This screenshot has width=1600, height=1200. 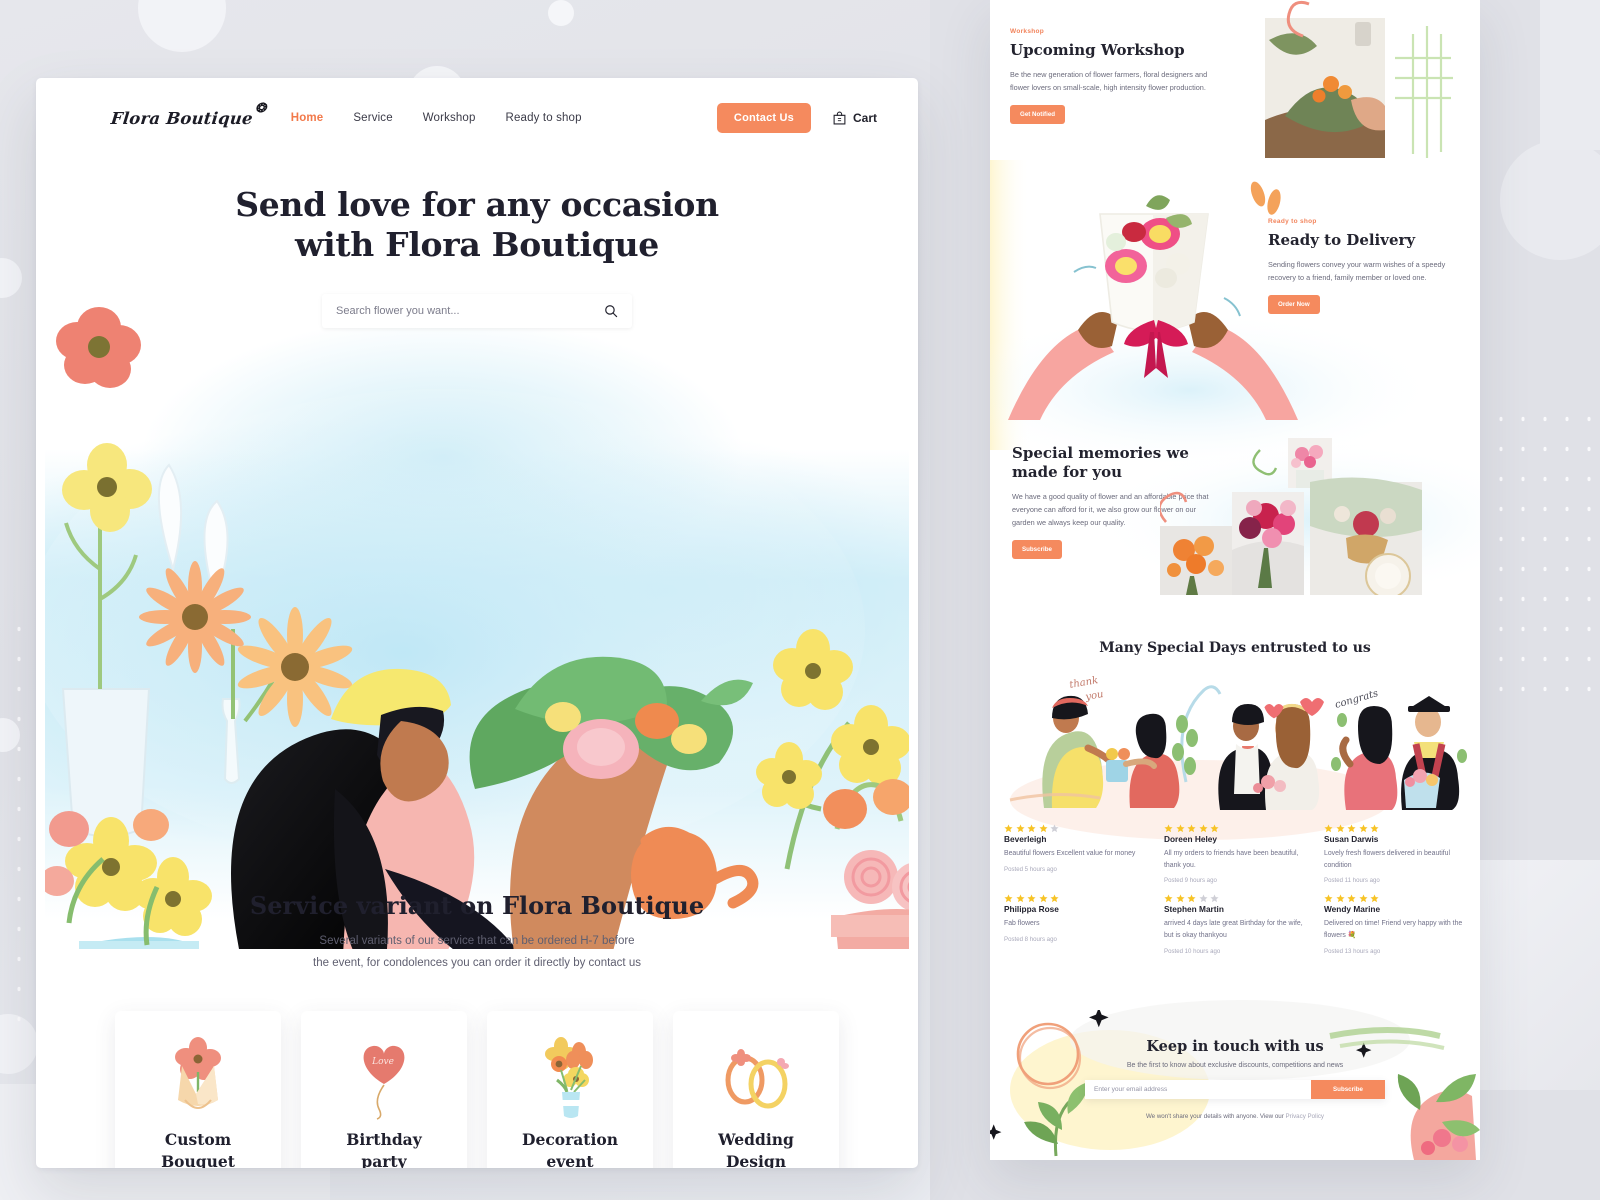 What do you see at coordinates (1268, 543) in the screenshot?
I see `gallery-photo-bouquet` at bounding box center [1268, 543].